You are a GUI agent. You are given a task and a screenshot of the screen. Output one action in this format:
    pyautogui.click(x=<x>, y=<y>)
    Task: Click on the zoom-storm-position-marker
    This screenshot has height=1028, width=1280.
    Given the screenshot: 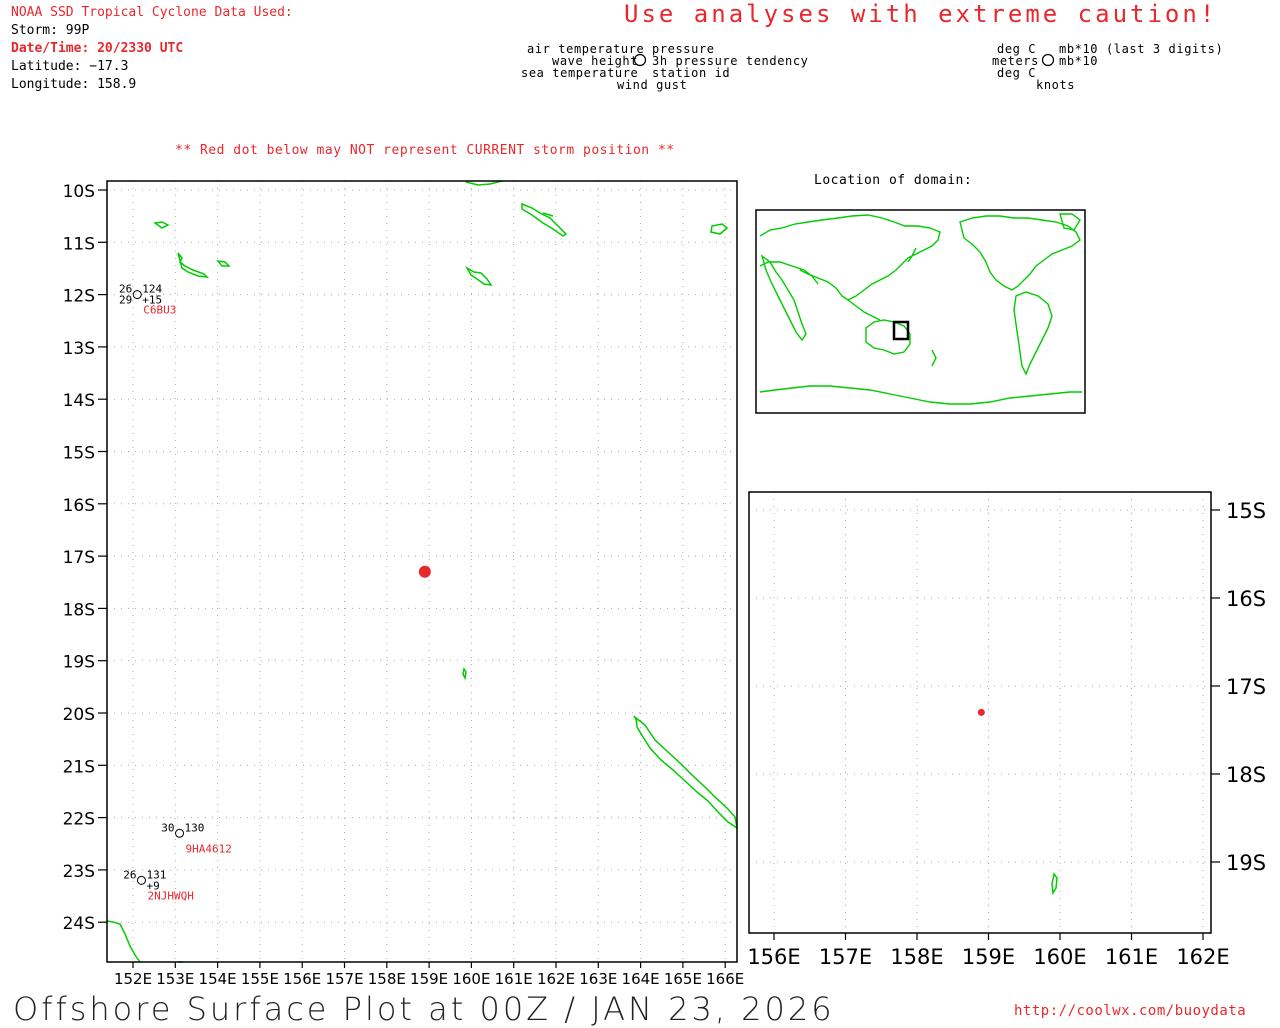 What is the action you would take?
    pyautogui.click(x=981, y=712)
    